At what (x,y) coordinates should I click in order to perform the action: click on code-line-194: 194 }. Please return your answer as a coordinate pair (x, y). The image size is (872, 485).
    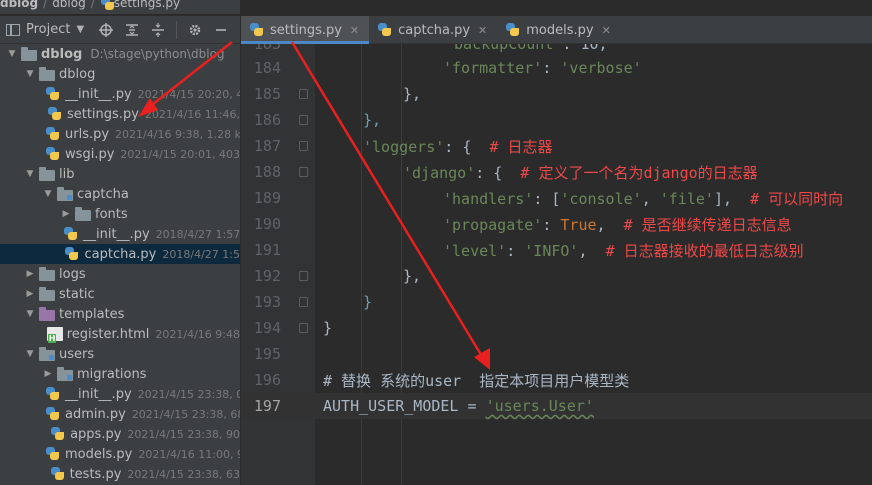
    Looking at the image, I should click on (556, 328).